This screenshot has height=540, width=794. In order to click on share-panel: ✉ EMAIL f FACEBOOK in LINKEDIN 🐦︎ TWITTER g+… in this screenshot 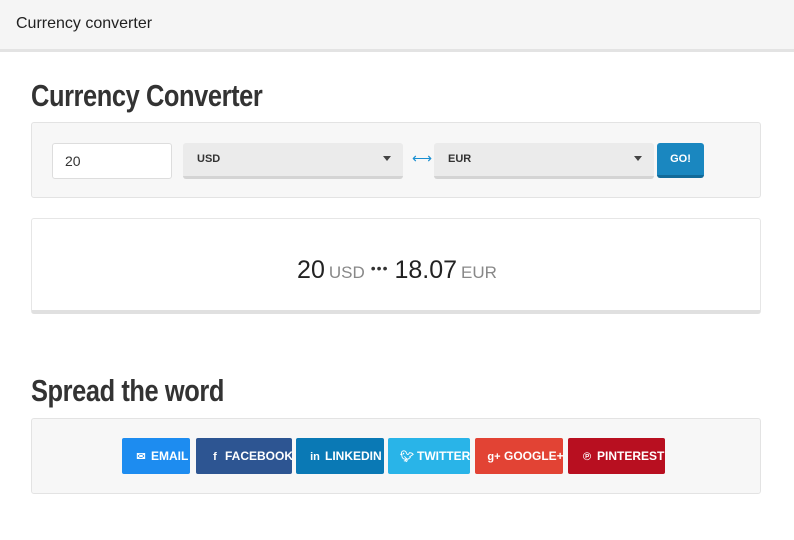, I will do `click(396, 456)`.